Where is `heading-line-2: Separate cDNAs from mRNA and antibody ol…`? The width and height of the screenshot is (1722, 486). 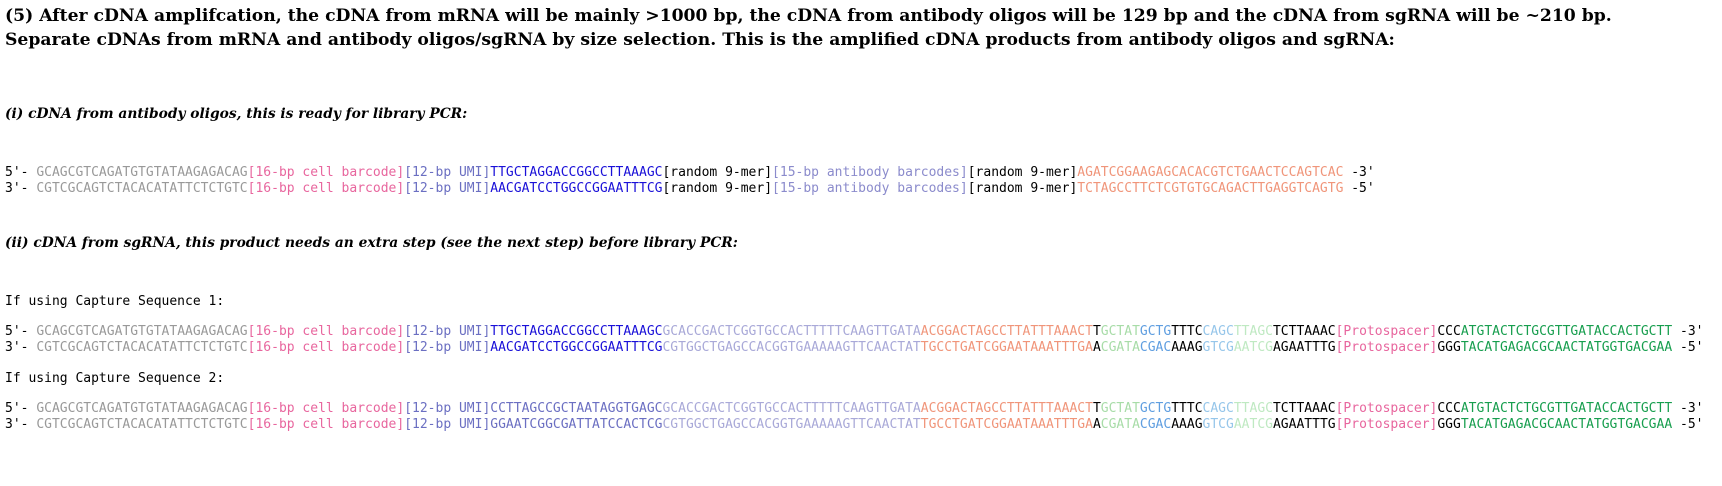 heading-line-2: Separate cDNAs from mRNA and antibody ol… is located at coordinates (700, 40).